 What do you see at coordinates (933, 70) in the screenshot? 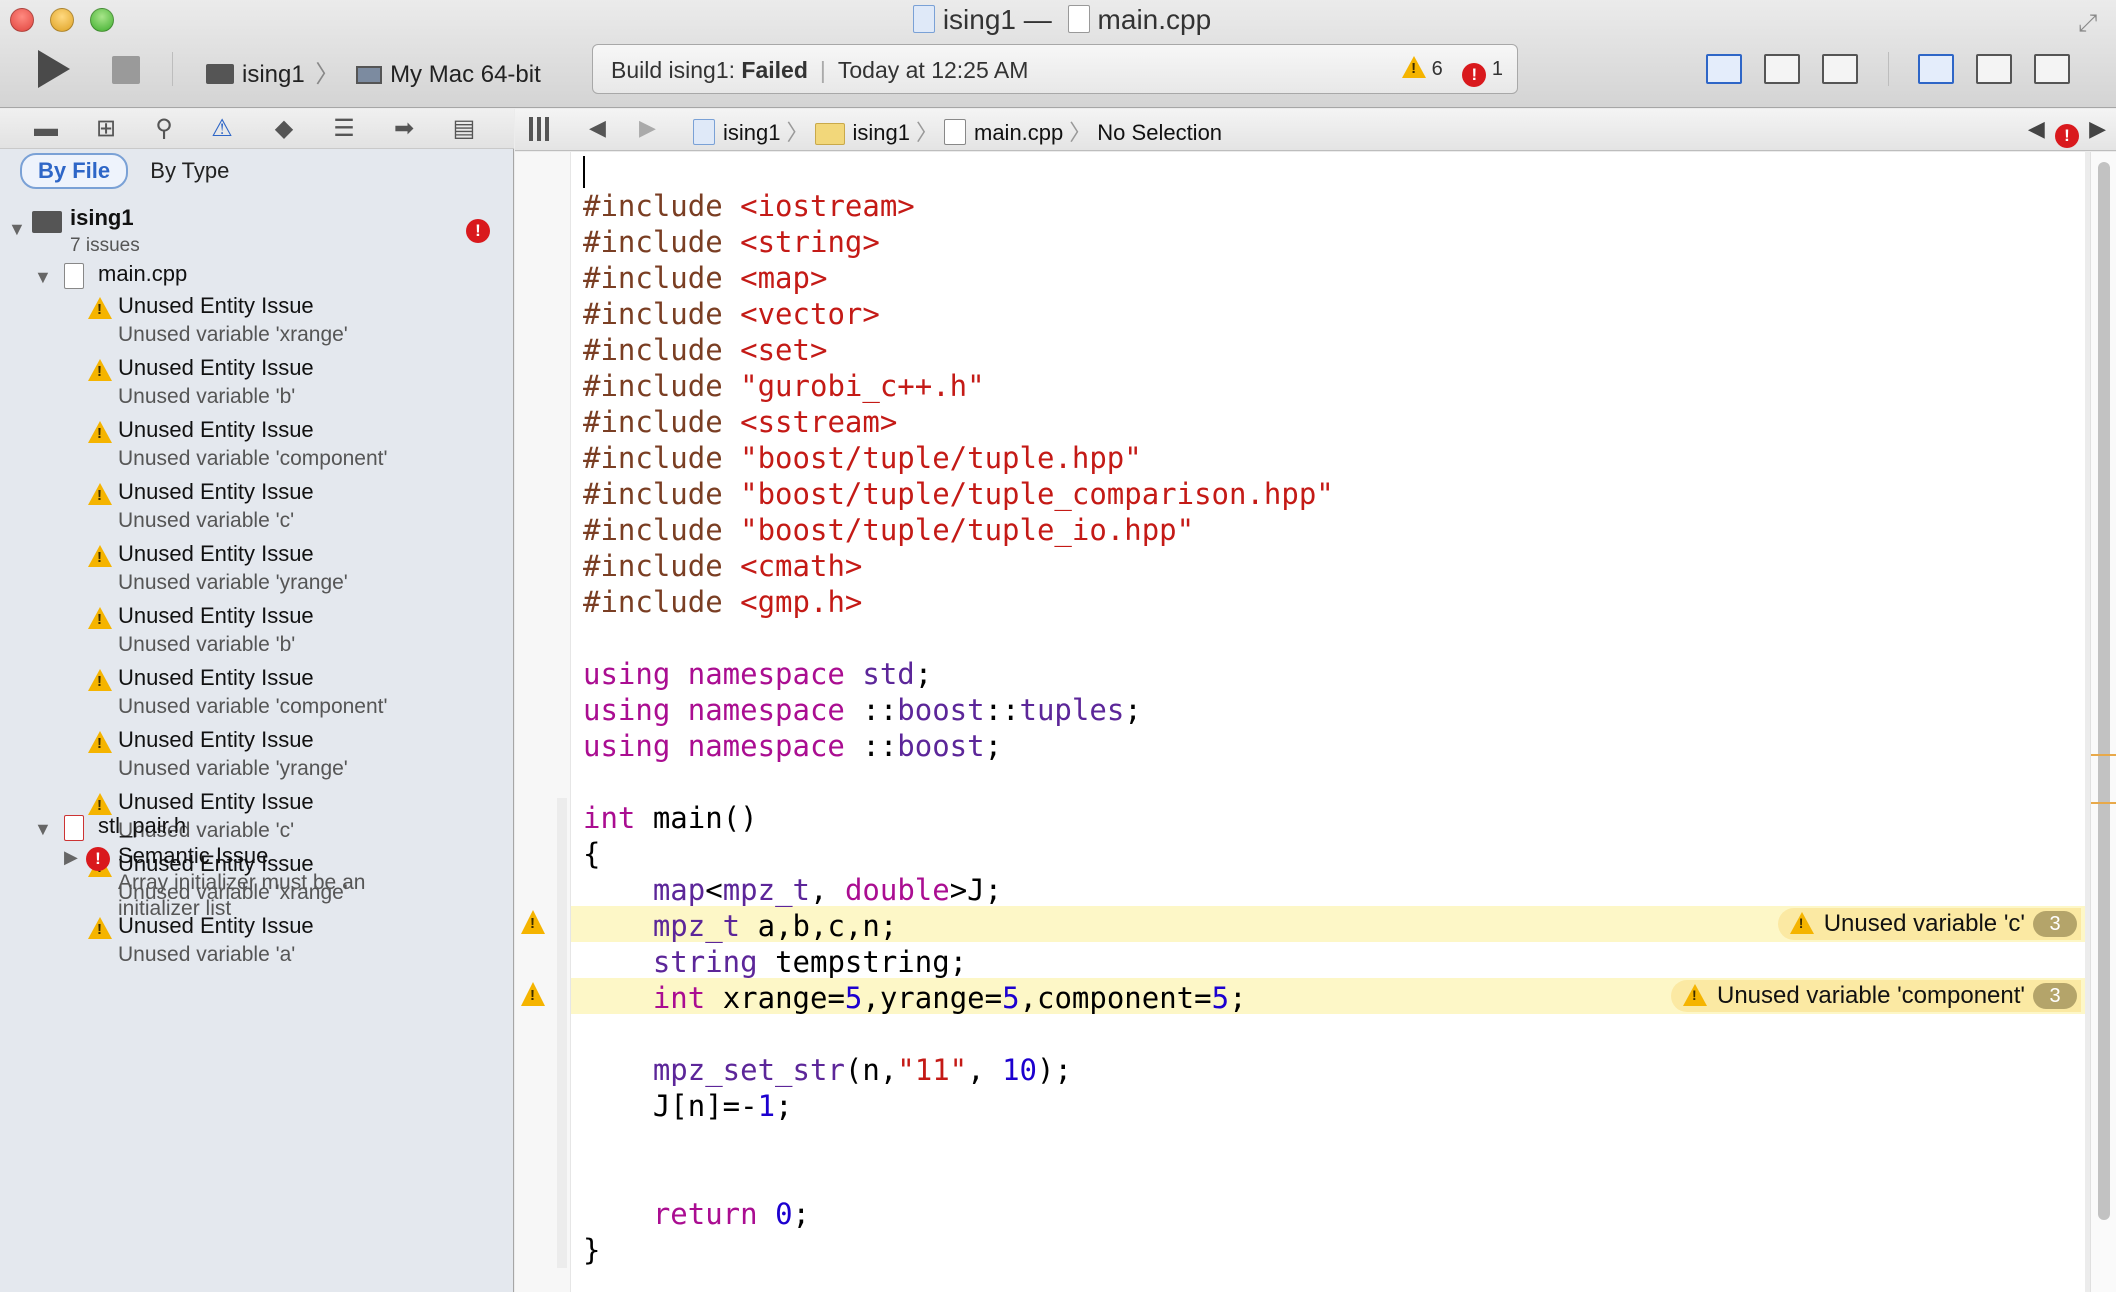
I see `build-time: Today at 12:25 AM` at bounding box center [933, 70].